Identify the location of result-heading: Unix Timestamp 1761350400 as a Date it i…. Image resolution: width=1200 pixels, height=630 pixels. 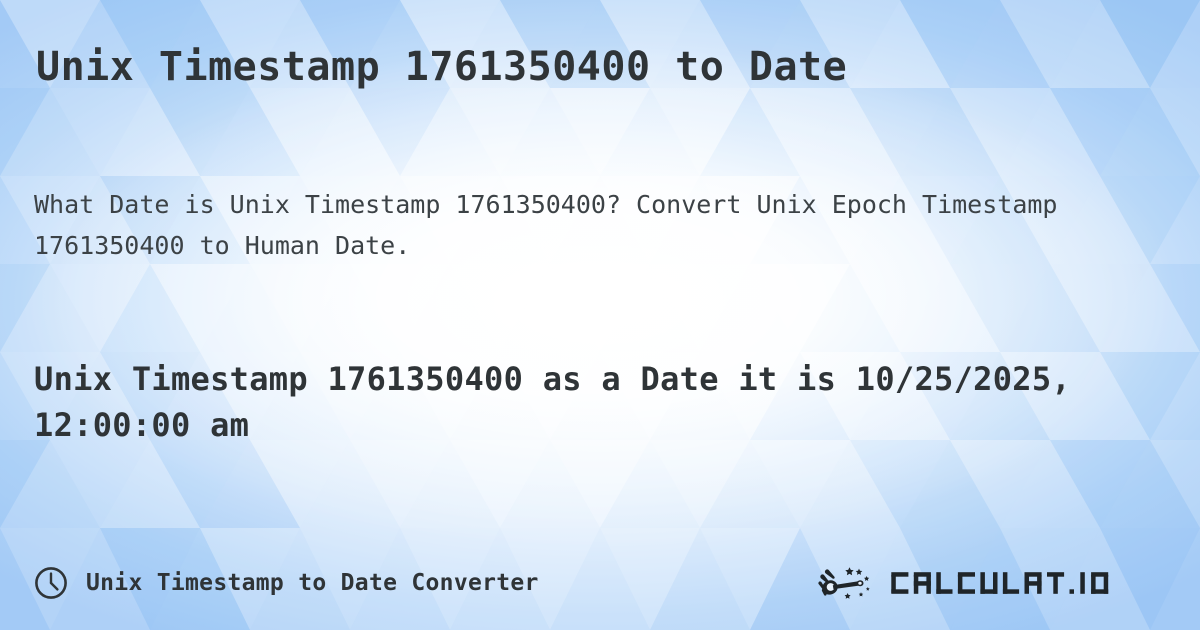
(552, 402).